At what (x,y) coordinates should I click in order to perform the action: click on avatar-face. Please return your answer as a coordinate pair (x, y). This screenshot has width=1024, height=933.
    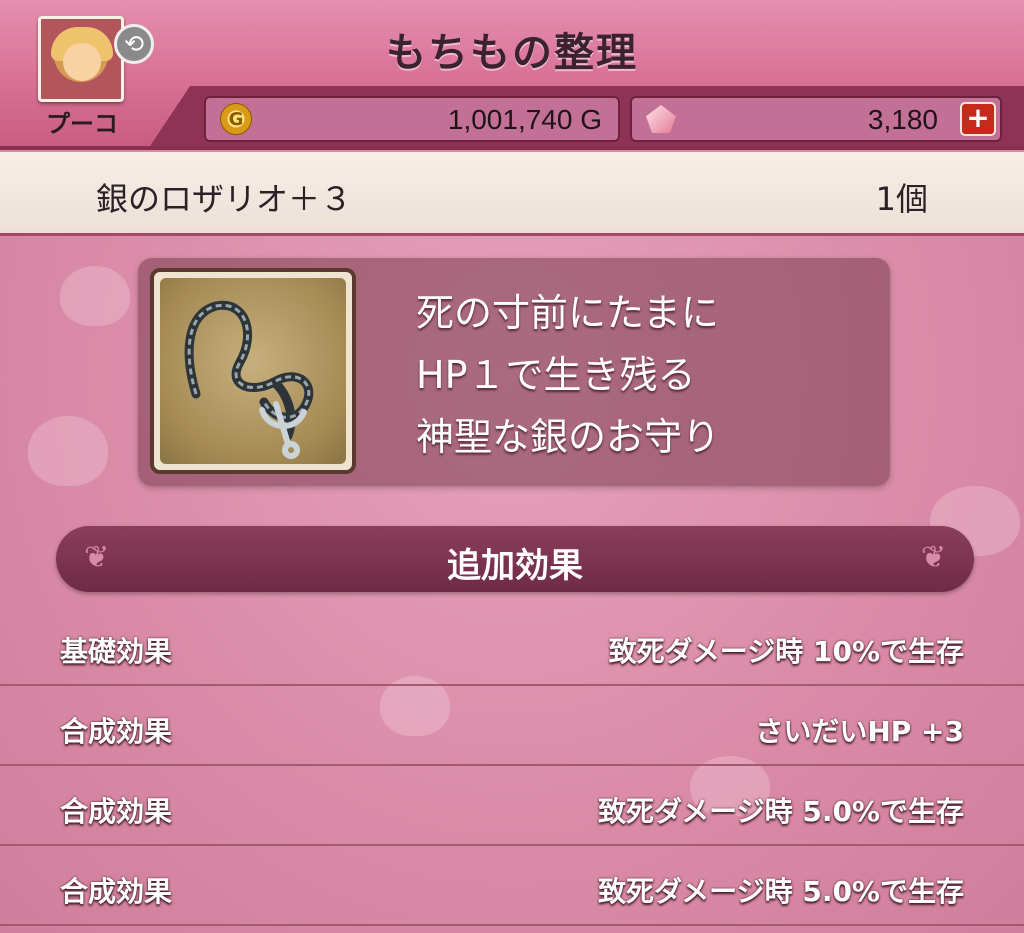
    Looking at the image, I should click on (82, 62).